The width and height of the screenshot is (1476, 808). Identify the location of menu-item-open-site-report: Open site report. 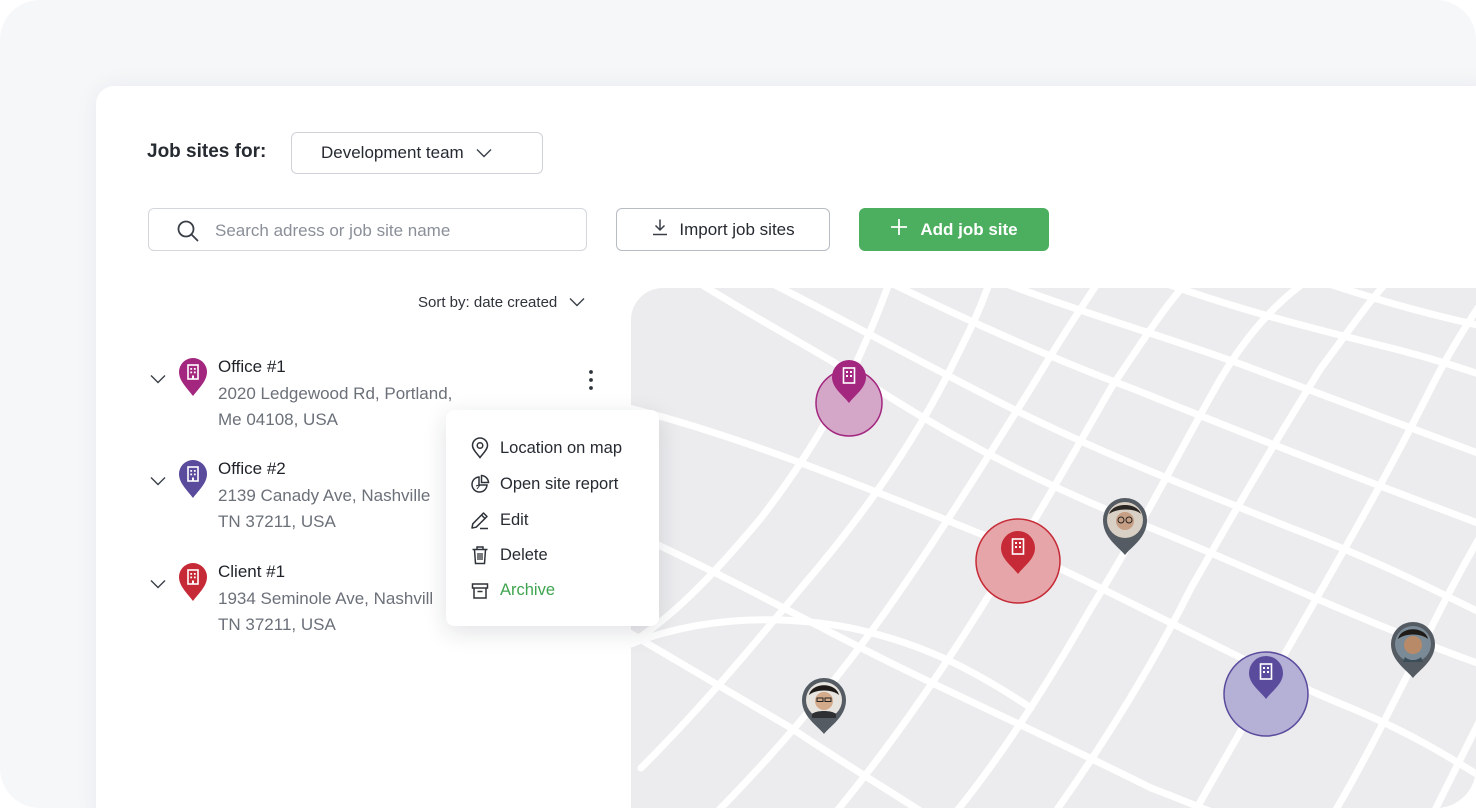
(544, 484).